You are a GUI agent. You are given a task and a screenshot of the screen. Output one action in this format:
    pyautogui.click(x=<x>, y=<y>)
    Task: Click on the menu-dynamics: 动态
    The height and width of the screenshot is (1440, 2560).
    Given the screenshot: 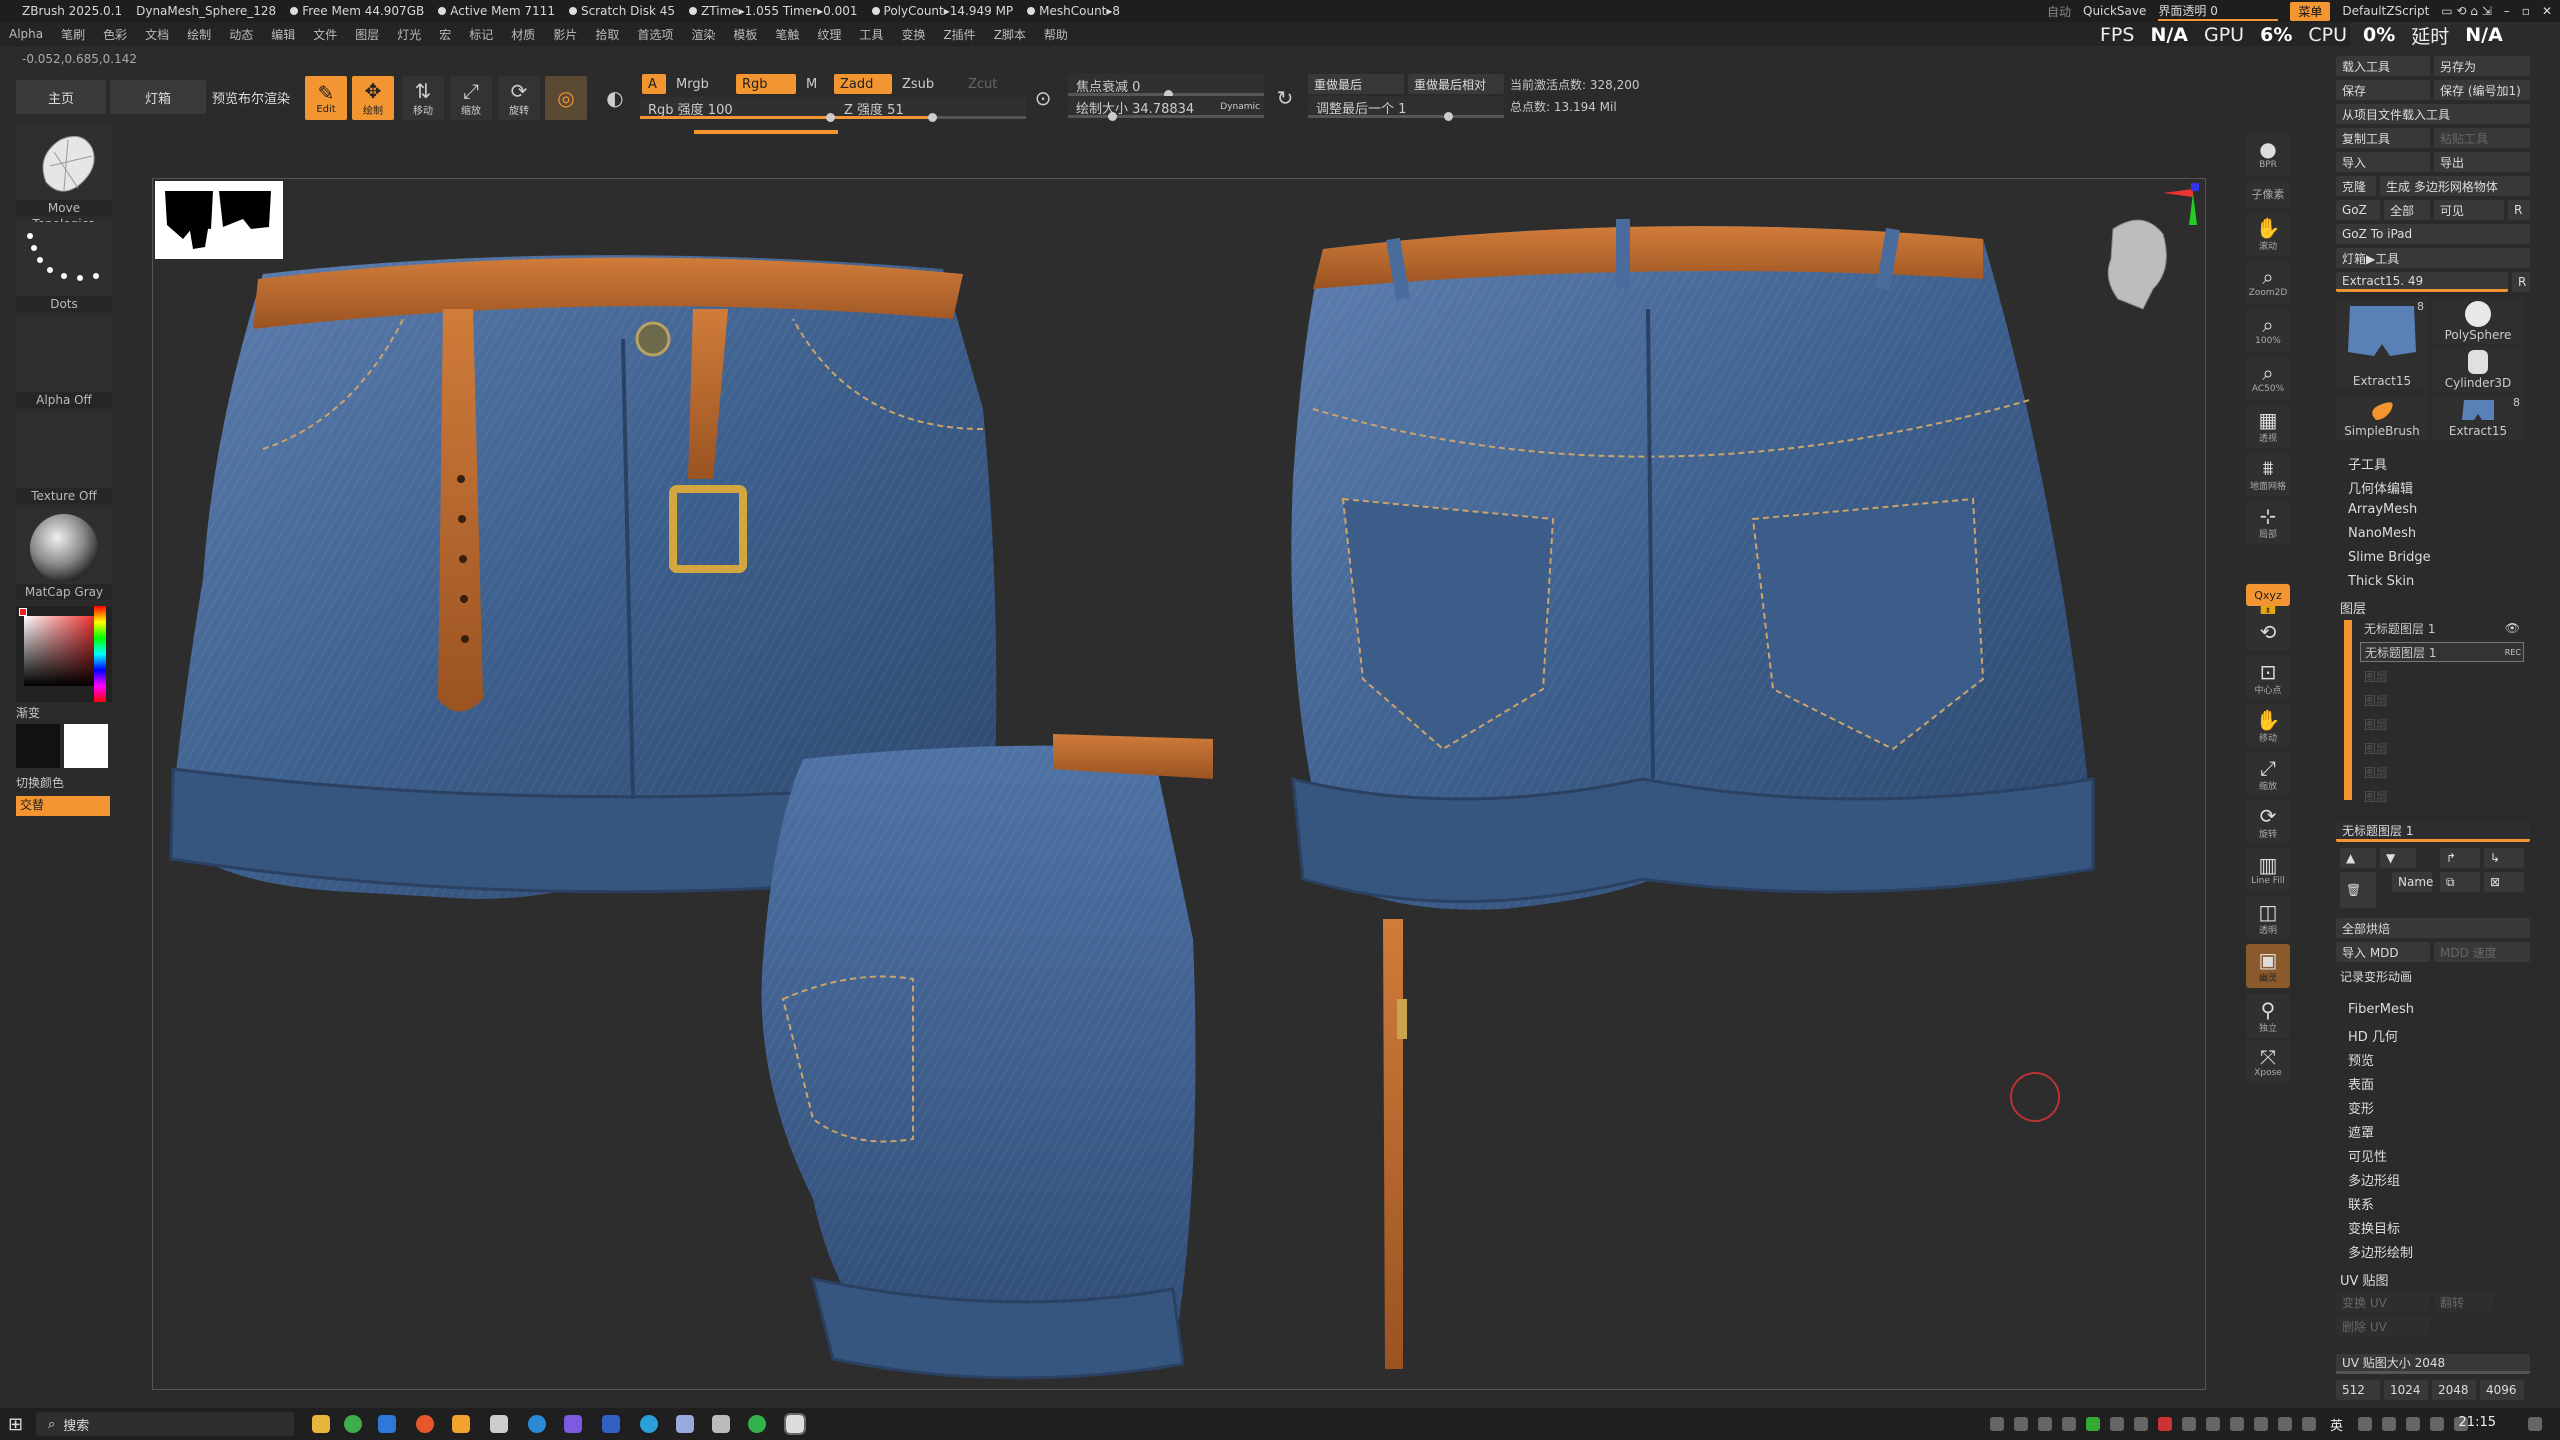 What is the action you would take?
    pyautogui.click(x=241, y=34)
    